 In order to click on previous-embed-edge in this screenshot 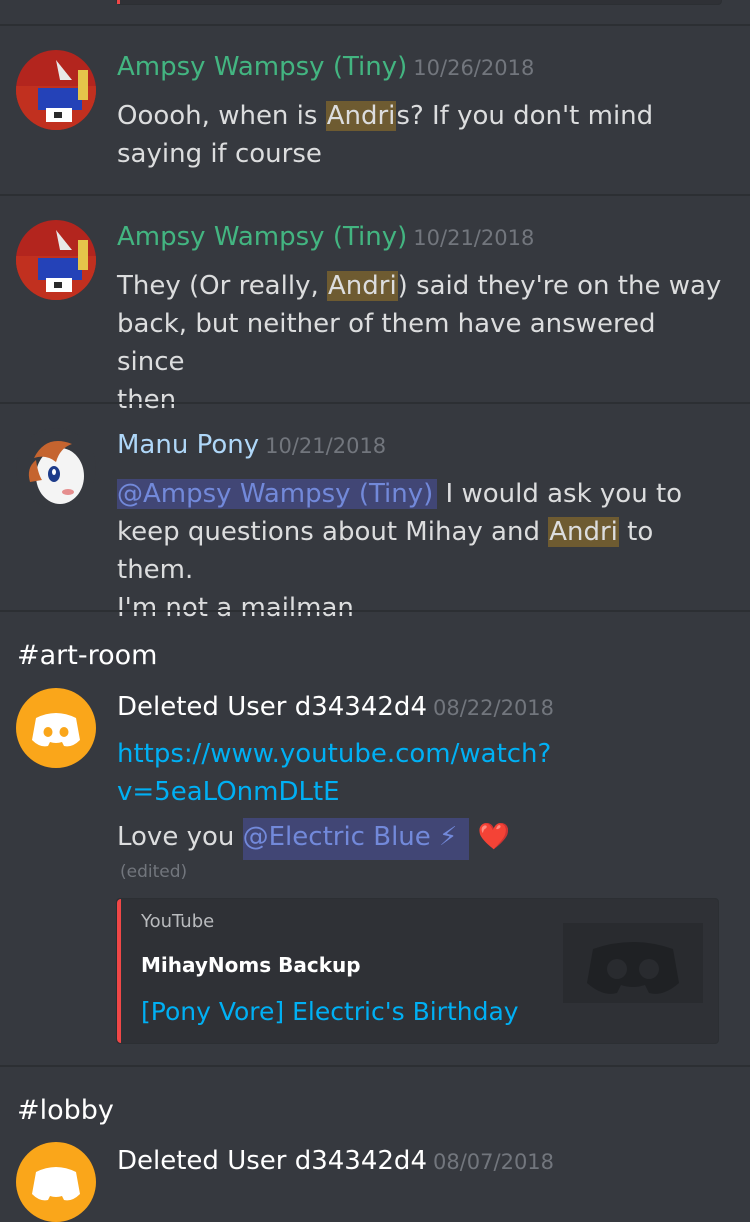, I will do `click(419, 2)`.